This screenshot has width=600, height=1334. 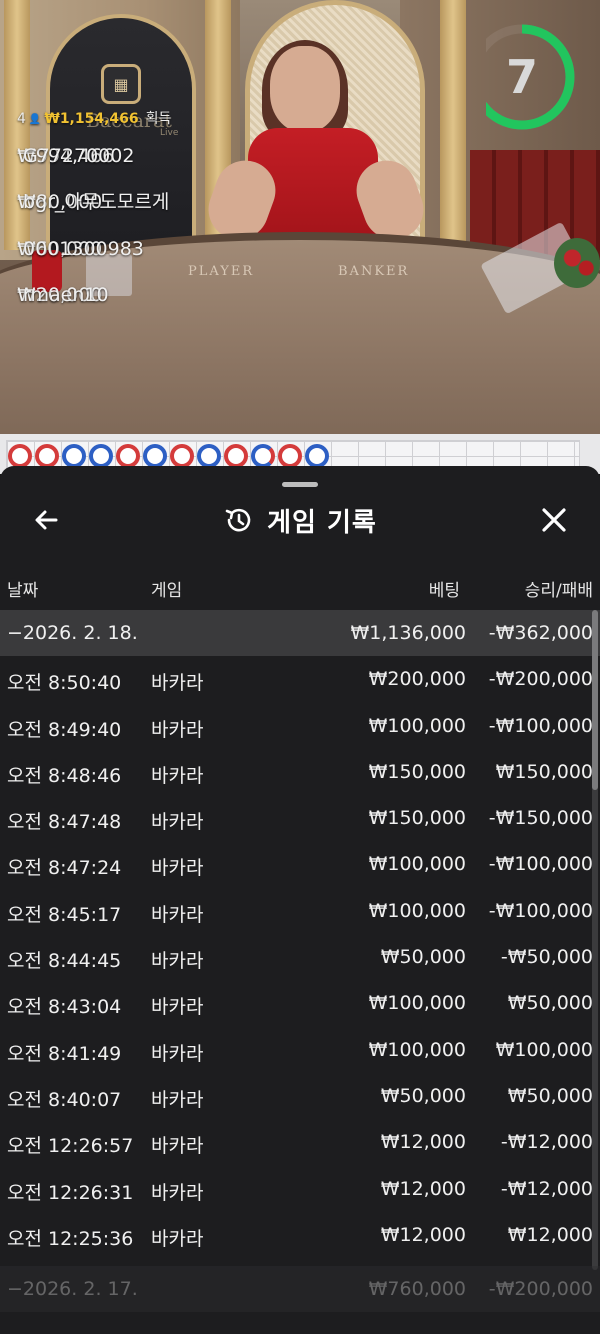 I want to click on dealer-head, so click(x=305, y=89).